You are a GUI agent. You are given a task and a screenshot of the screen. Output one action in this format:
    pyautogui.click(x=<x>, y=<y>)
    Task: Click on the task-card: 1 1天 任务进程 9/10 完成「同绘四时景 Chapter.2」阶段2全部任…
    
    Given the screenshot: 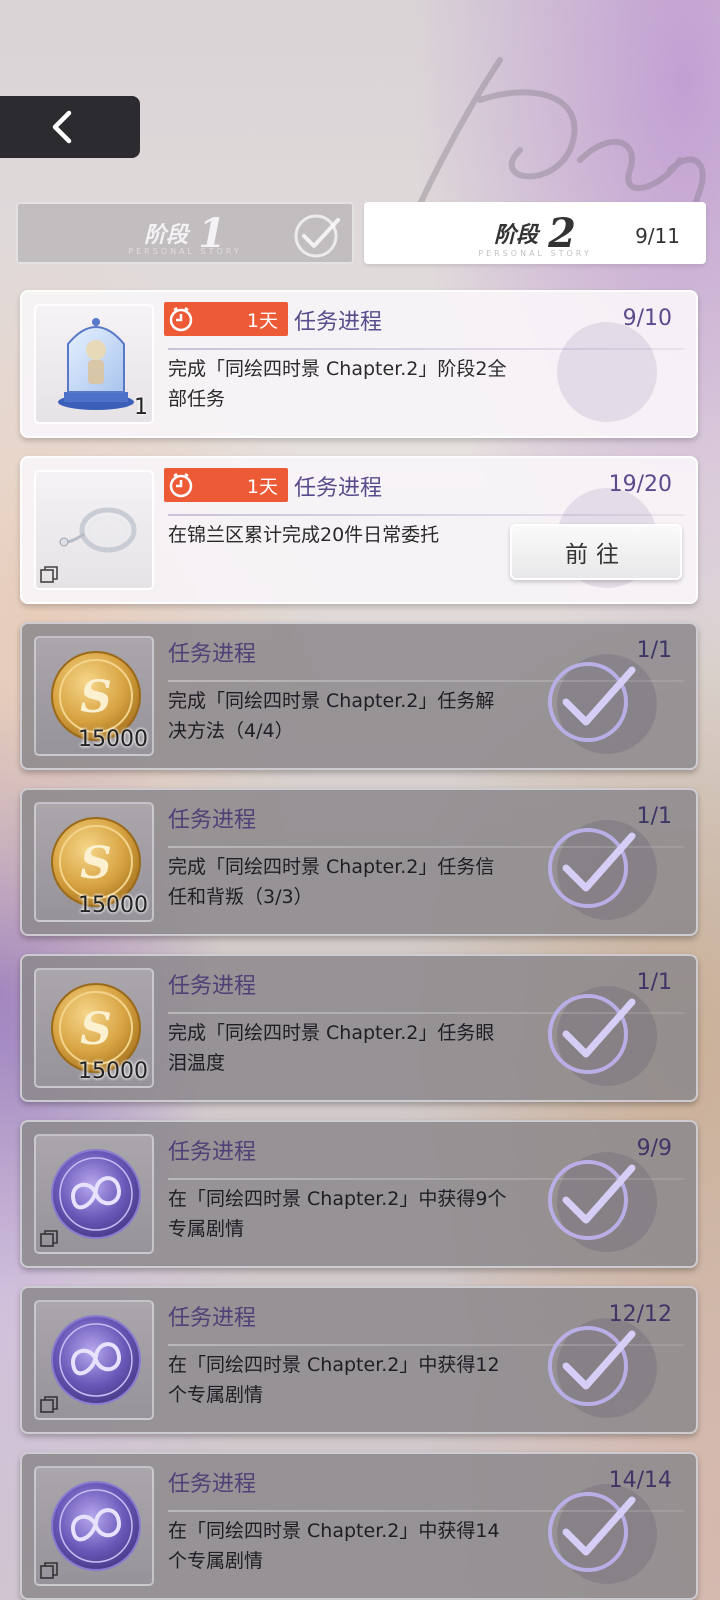 What is the action you would take?
    pyautogui.click(x=359, y=364)
    